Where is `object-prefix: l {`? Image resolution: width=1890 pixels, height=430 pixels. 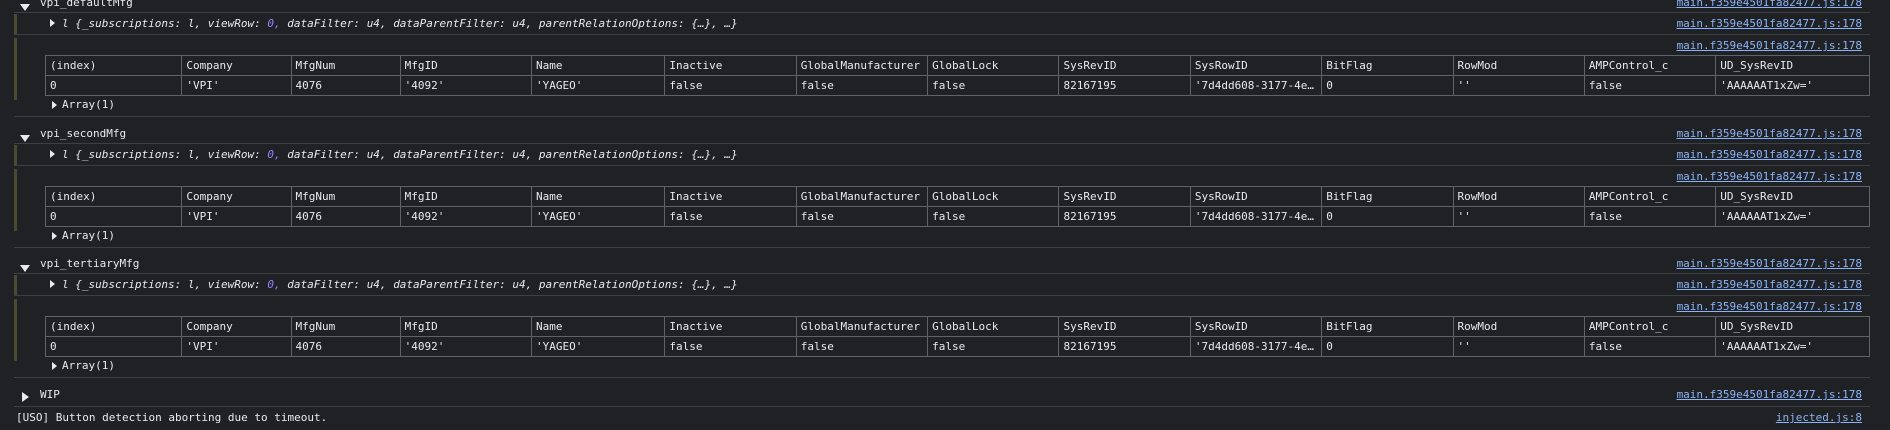 object-prefix: l { is located at coordinates (72, 154).